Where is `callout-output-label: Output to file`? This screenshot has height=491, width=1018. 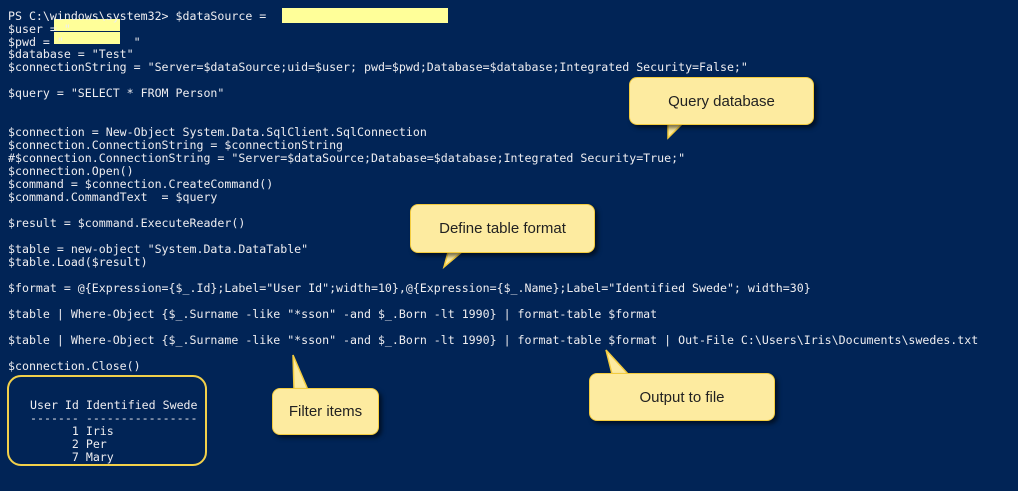
callout-output-label: Output to file is located at coordinates (682, 397).